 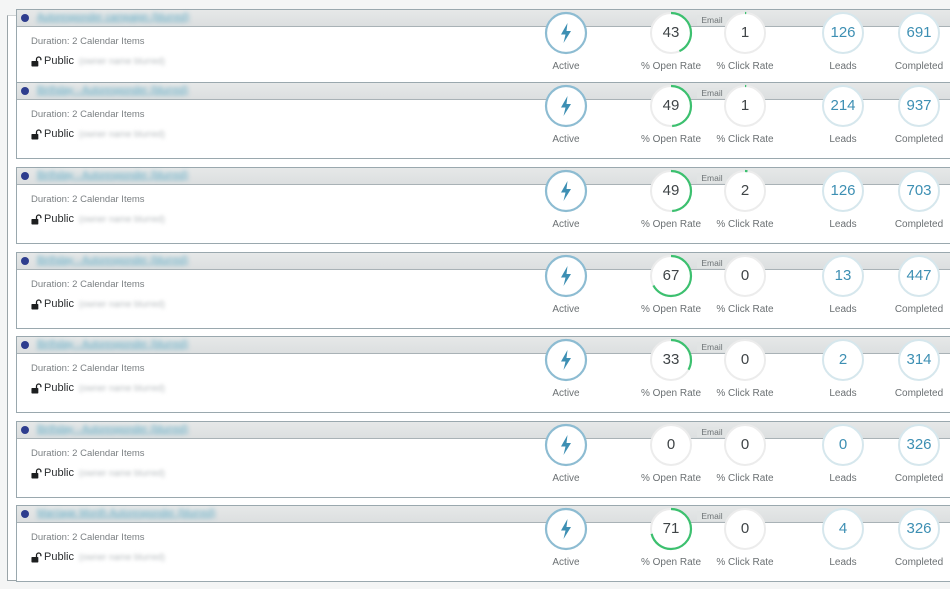 I want to click on completed-ring: 447, so click(x=919, y=276).